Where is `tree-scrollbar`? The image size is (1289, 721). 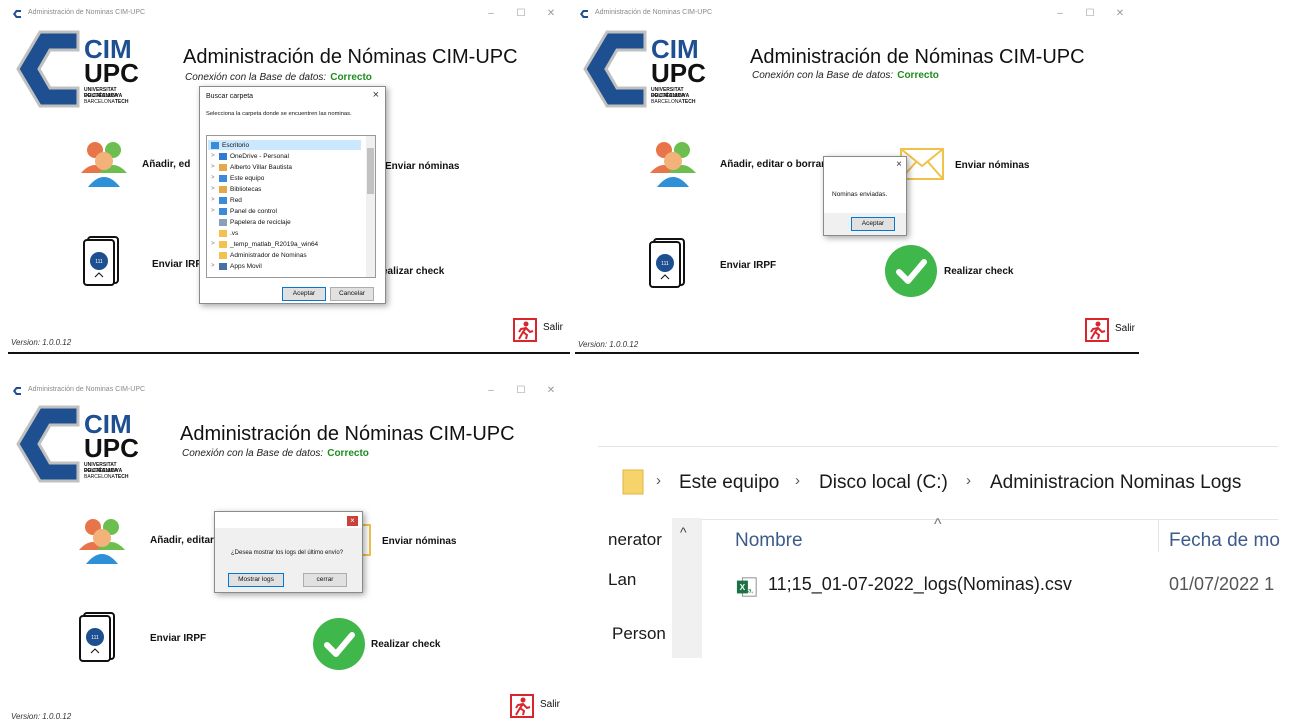 tree-scrollbar is located at coordinates (370, 206).